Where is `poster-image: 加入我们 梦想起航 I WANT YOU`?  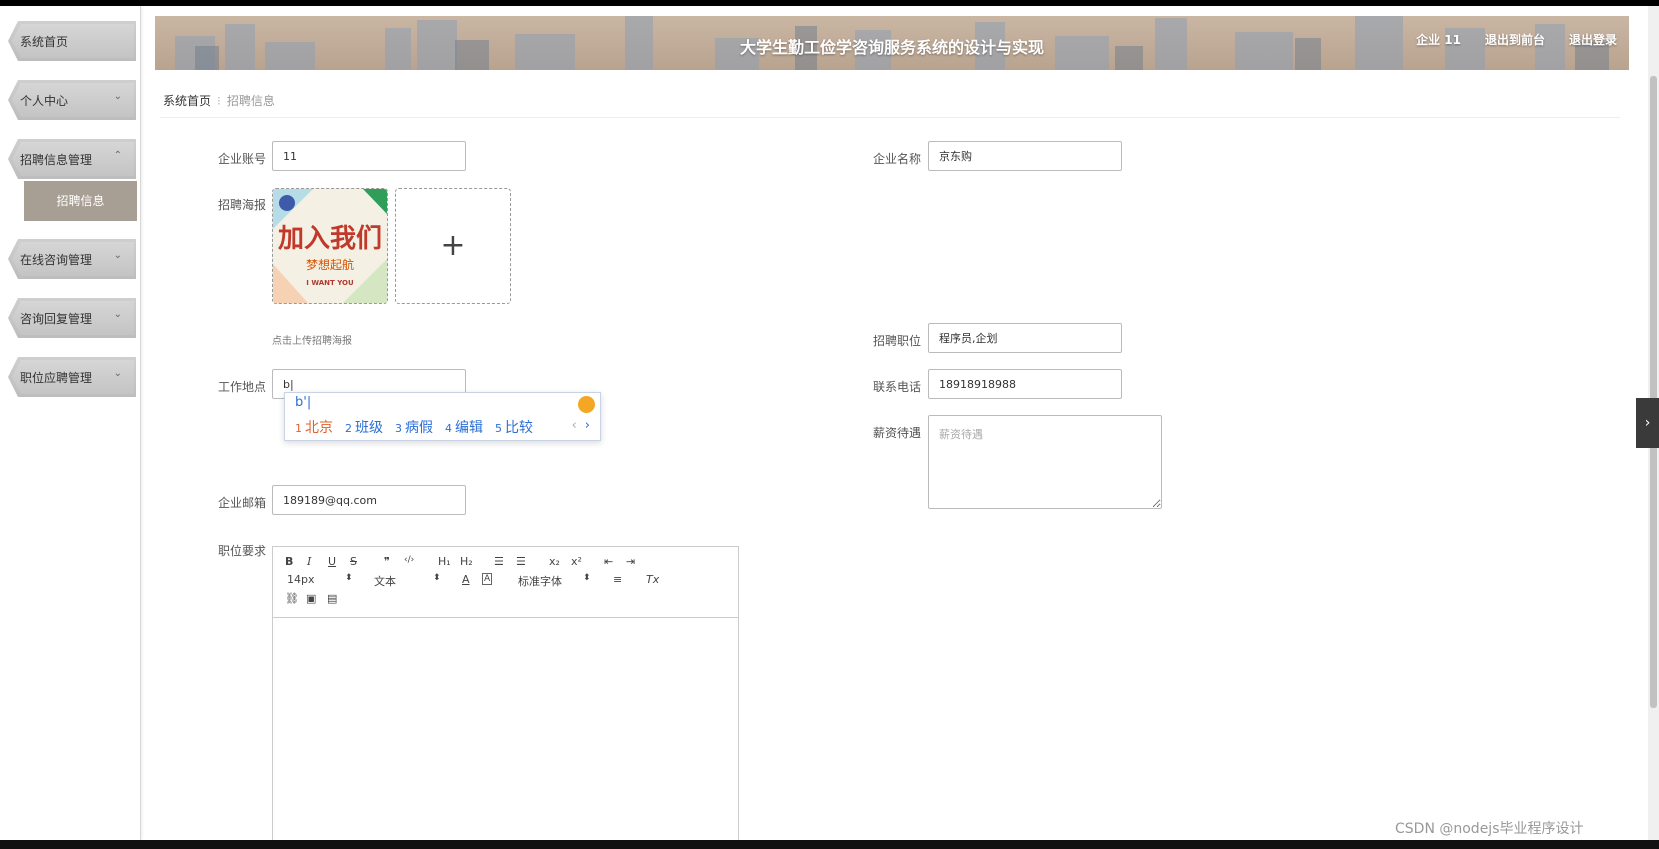
poster-image: 加入我们 梦想起航 I WANT YOU is located at coordinates (330, 246).